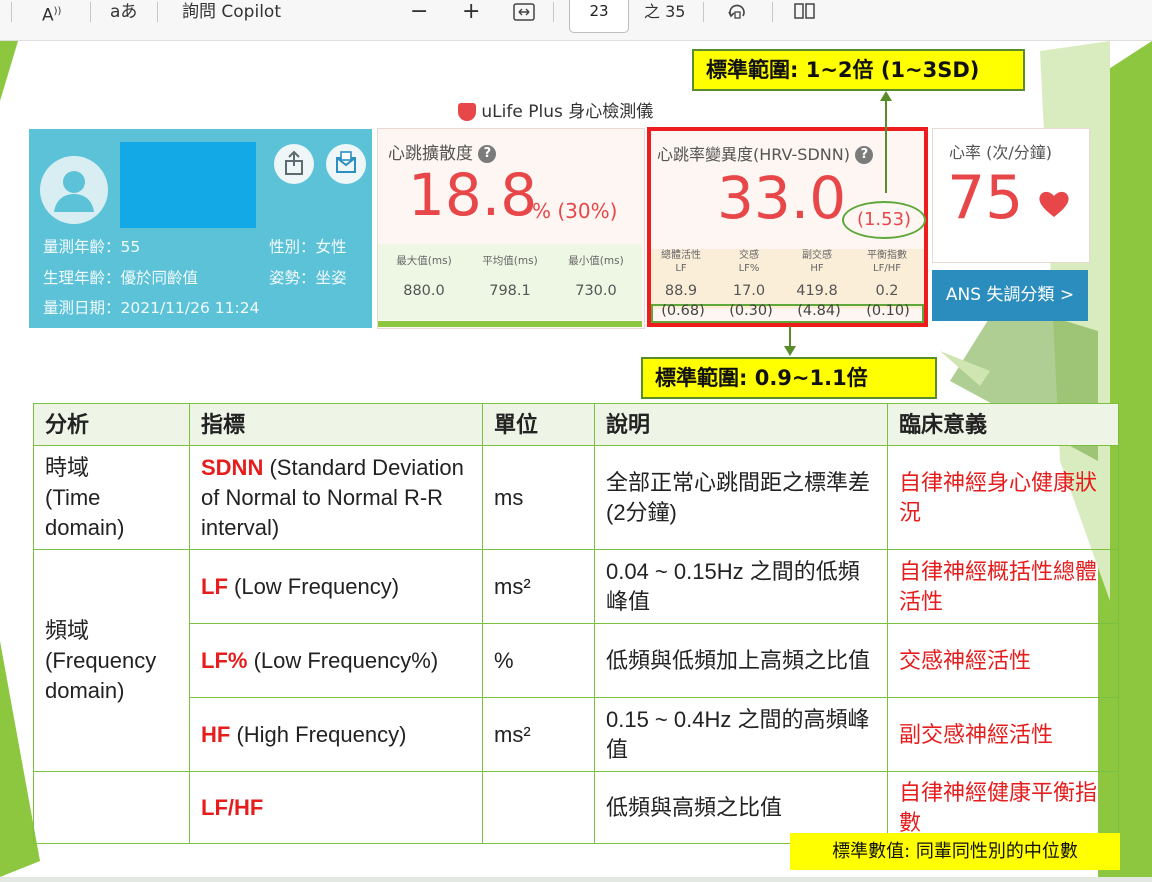  What do you see at coordinates (596, 261) in the screenshot?
I see `dispersion-label: 最小值(ms)` at bounding box center [596, 261].